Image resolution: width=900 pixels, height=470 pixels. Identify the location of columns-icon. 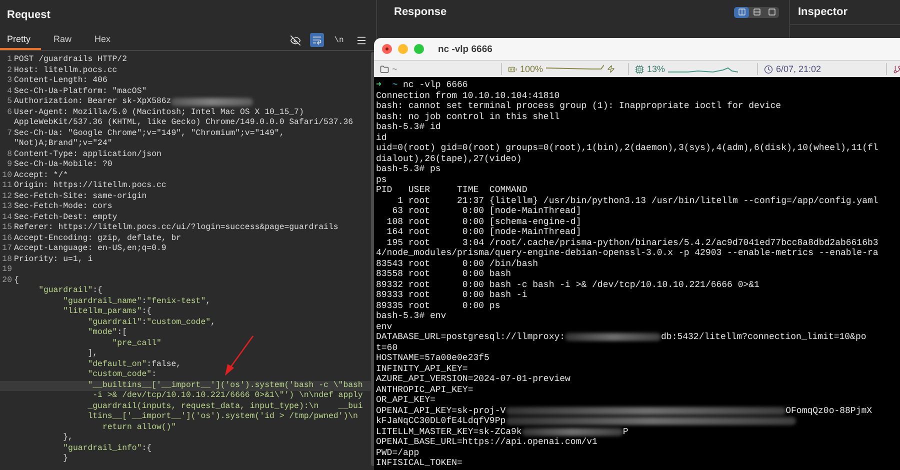
(742, 12).